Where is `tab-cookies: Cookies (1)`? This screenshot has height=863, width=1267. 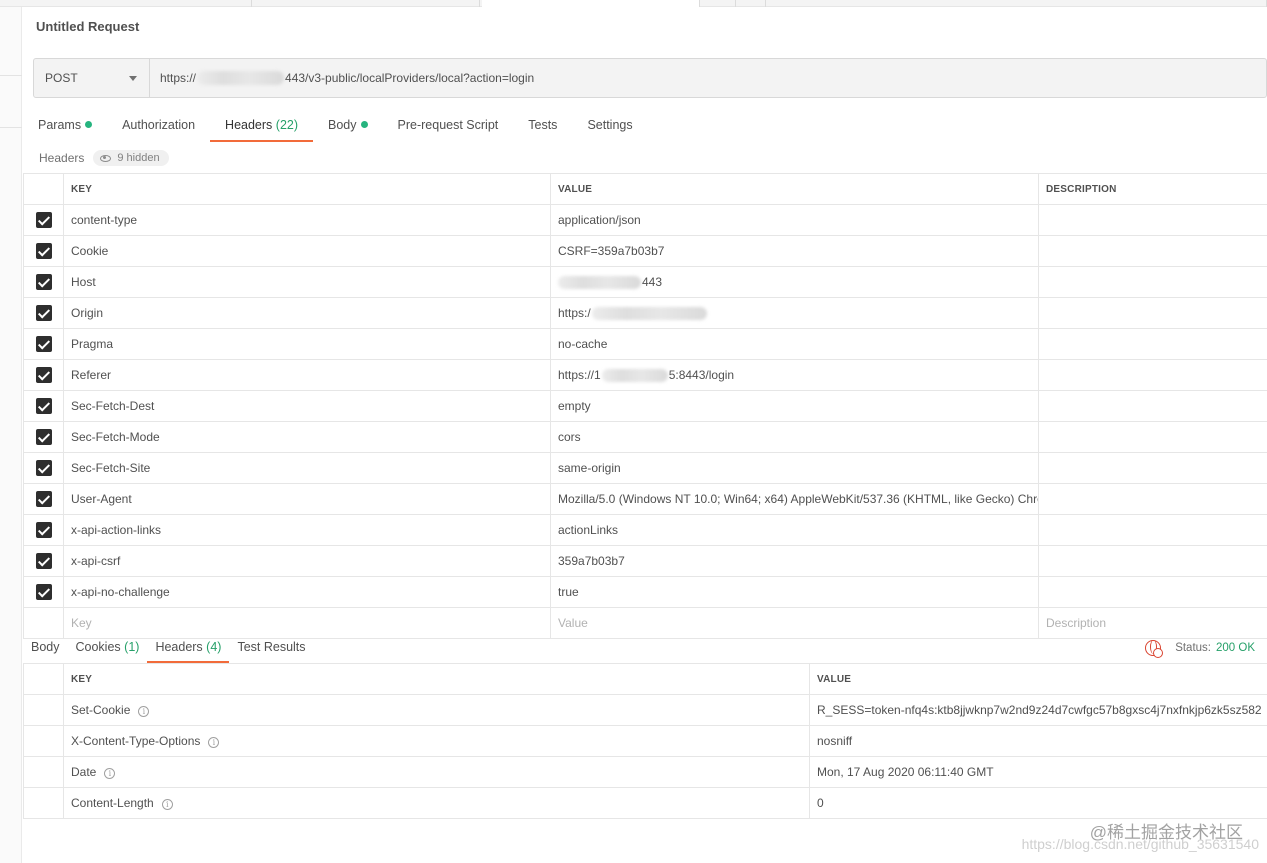
tab-cookies: Cookies (1) is located at coordinates (108, 646).